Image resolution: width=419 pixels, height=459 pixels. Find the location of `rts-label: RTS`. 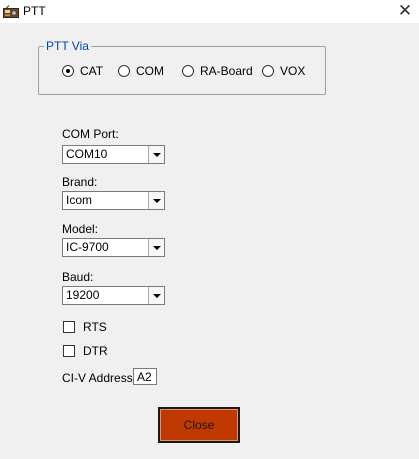

rts-label: RTS is located at coordinates (95, 327).